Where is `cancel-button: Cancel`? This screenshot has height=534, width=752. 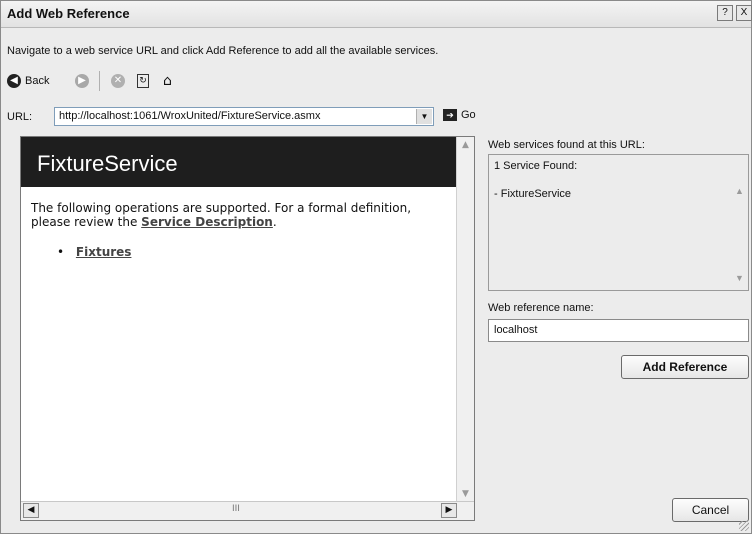 cancel-button: Cancel is located at coordinates (710, 510).